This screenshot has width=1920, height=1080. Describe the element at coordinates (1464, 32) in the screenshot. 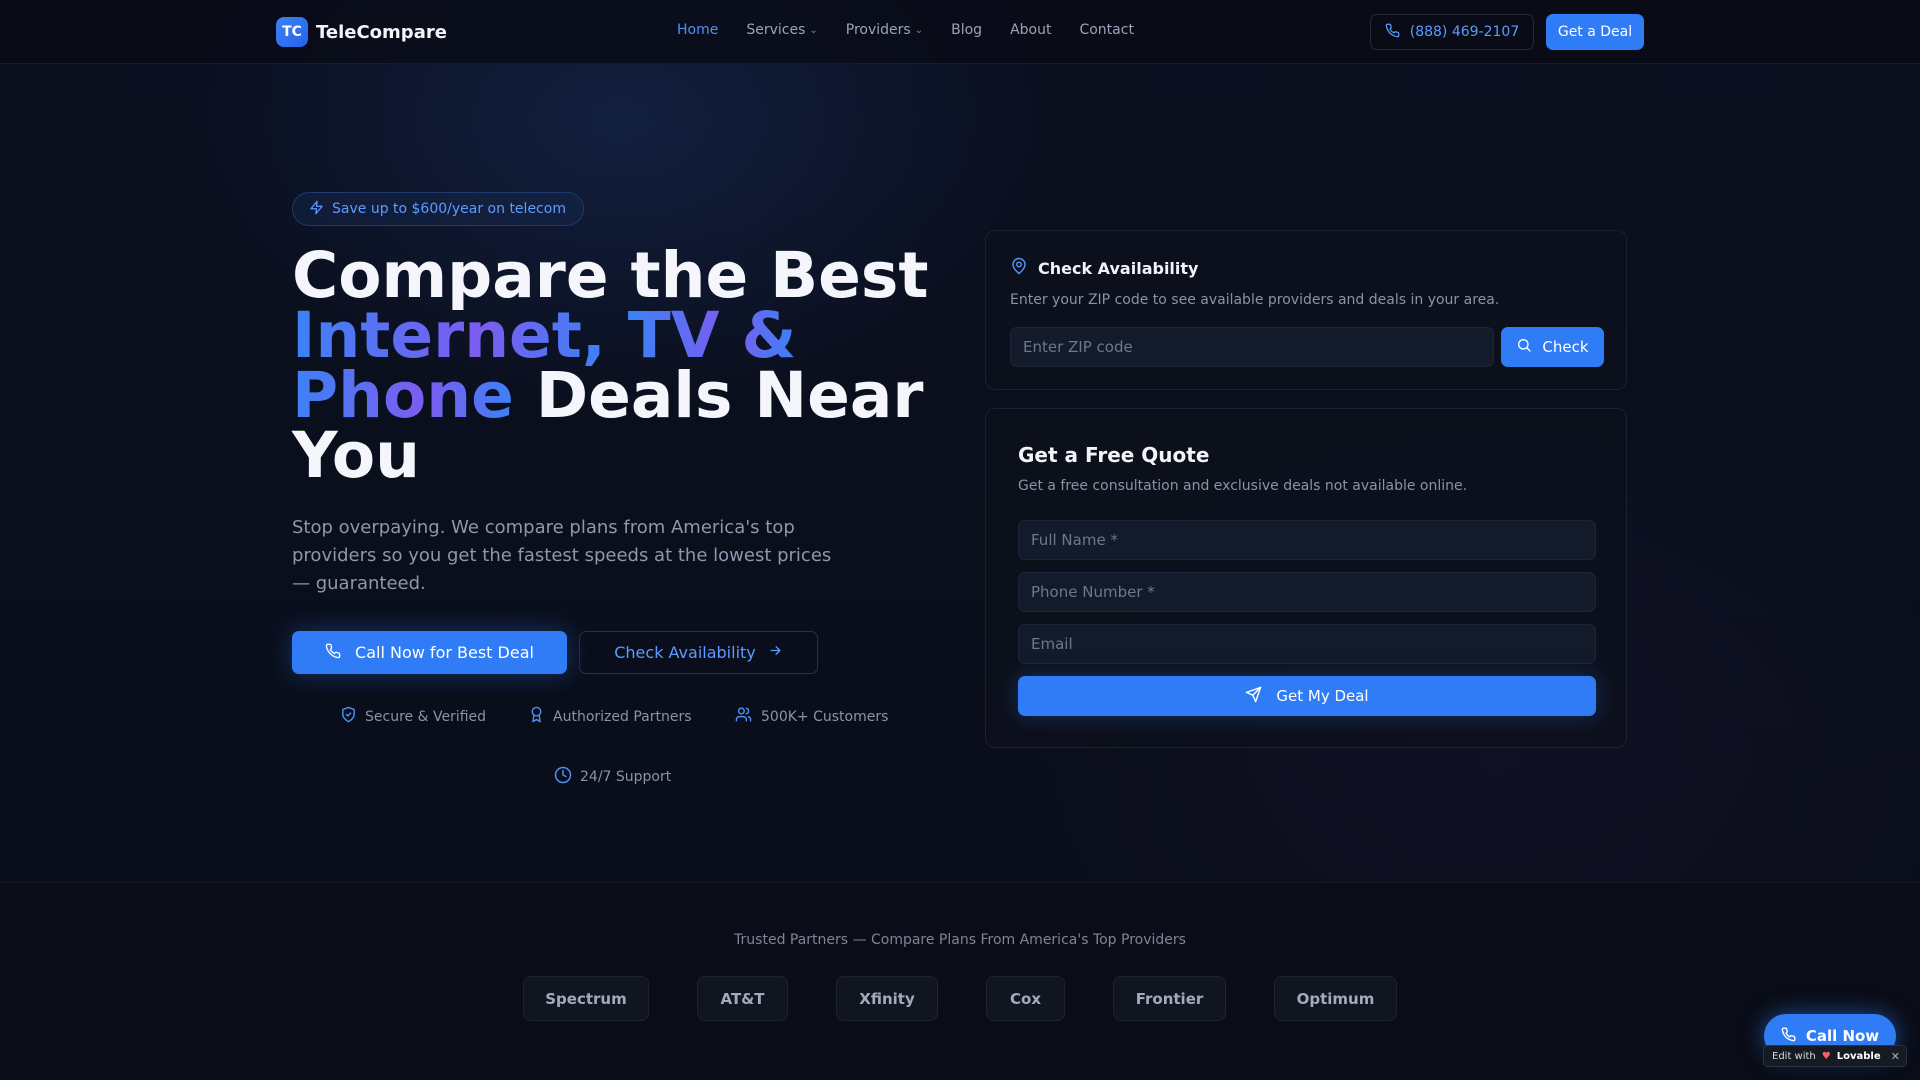

I see `phone-number: (888) 469-2107` at that location.